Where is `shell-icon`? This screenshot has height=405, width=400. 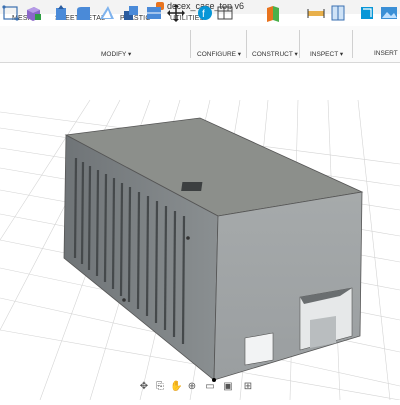 shell-icon is located at coordinates (107, 13).